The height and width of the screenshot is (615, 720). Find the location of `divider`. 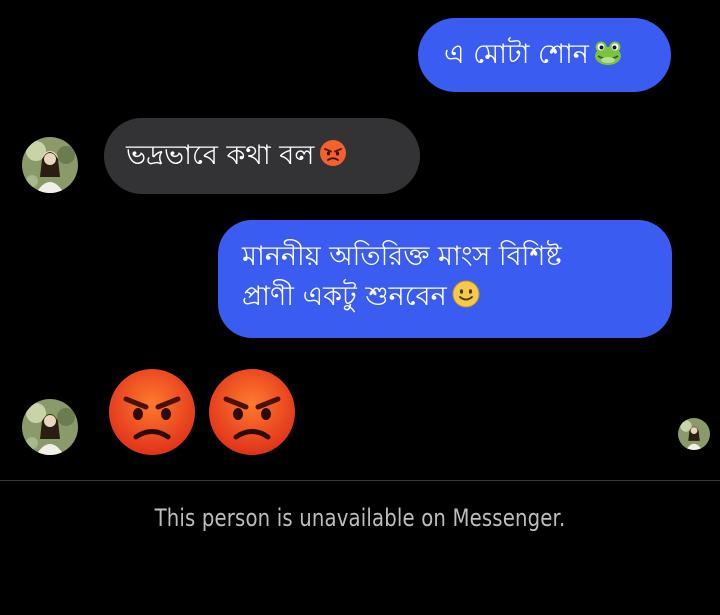

divider is located at coordinates (360, 480).